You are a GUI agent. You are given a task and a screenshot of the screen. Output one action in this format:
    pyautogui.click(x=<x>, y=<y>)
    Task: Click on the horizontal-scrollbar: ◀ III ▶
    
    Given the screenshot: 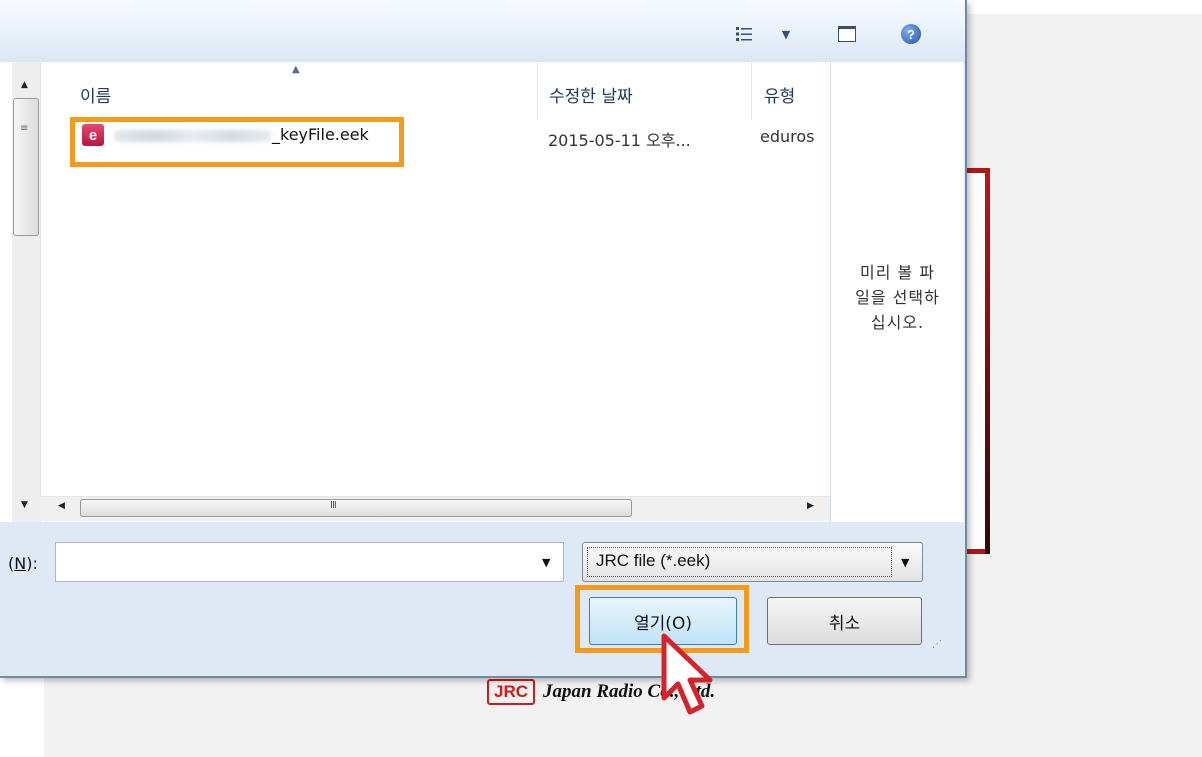 What is the action you would take?
    pyautogui.click(x=435, y=508)
    